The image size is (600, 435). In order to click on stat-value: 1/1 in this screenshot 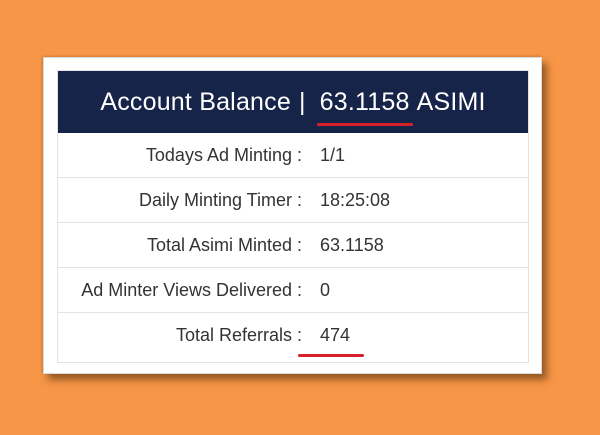, I will do `click(327, 155)`.